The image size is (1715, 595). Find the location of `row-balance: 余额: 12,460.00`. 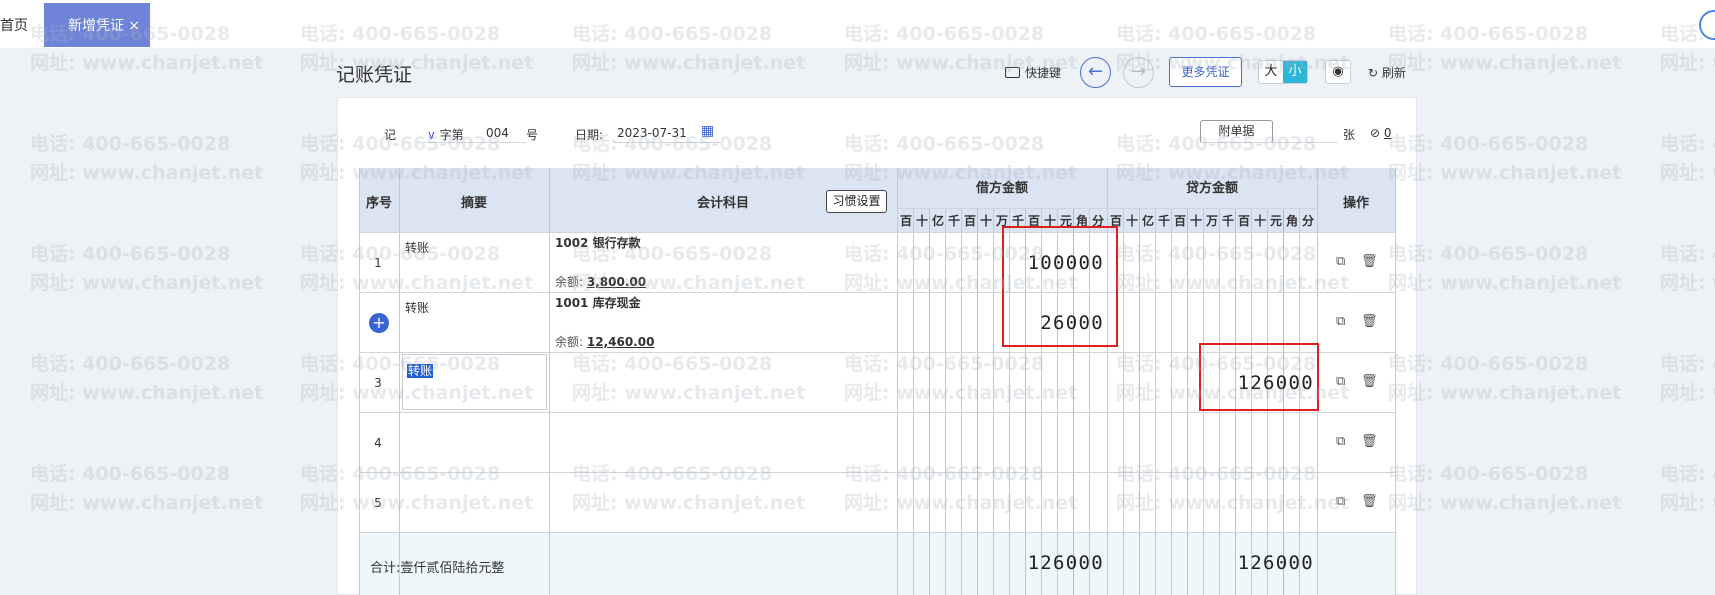

row-balance: 余额: 12,460.00 is located at coordinates (604, 341).